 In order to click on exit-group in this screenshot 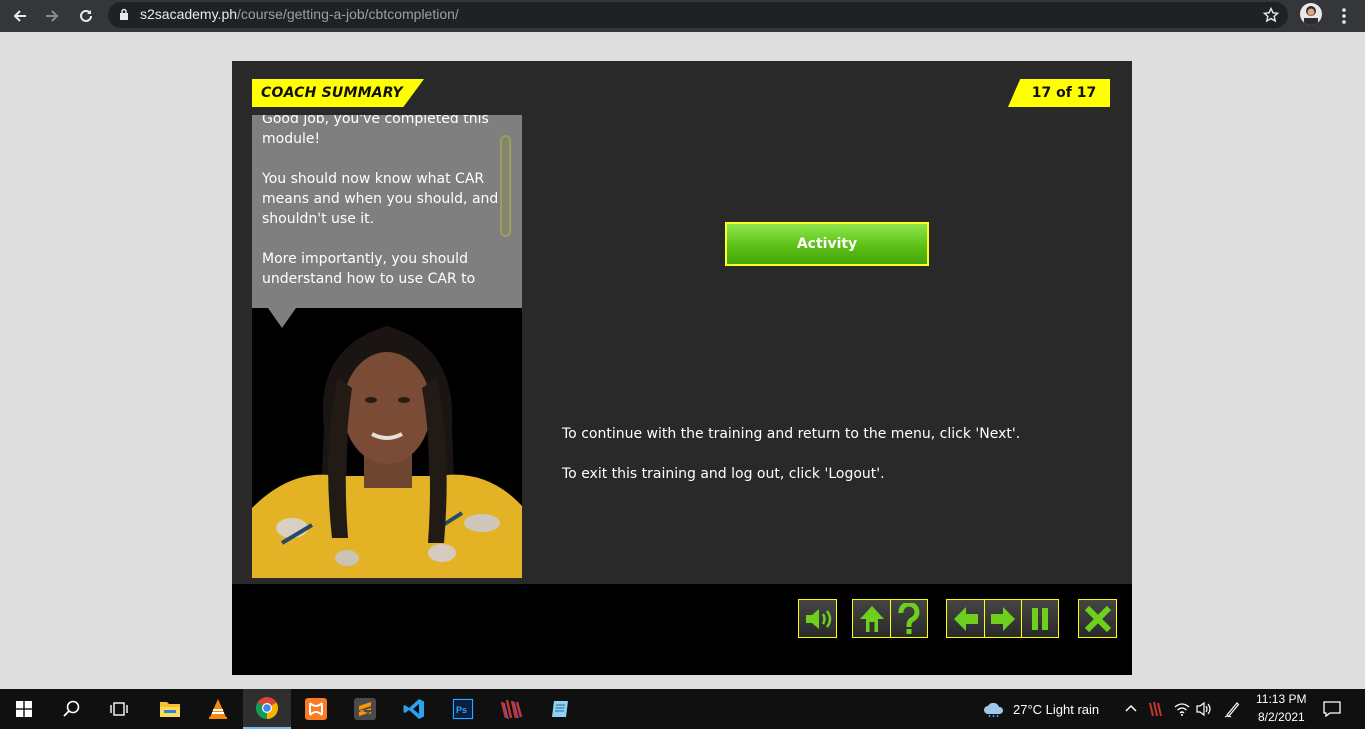, I will do `click(1097, 618)`.